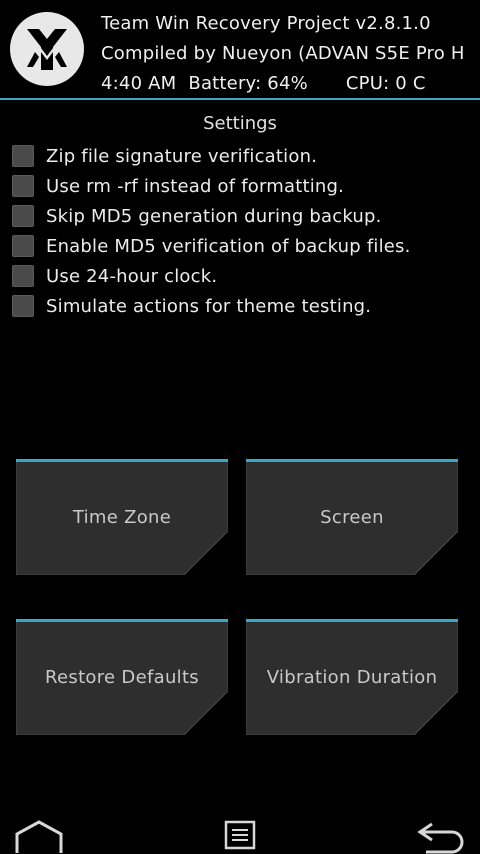 The width and height of the screenshot is (480, 854). Describe the element at coordinates (209, 306) in the screenshot. I see `option-label: Simulate actions for theme testing.` at that location.